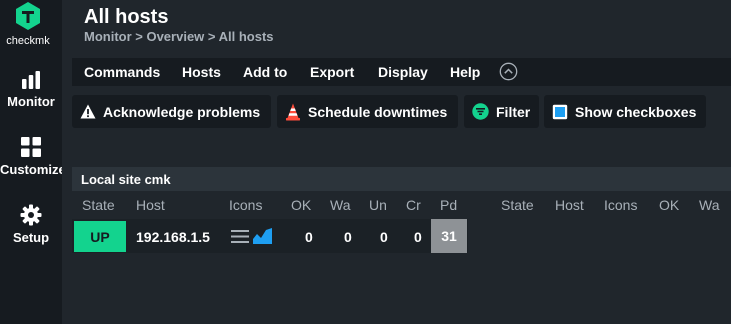  I want to click on sidebar-item-setup: Setup, so click(31, 224).